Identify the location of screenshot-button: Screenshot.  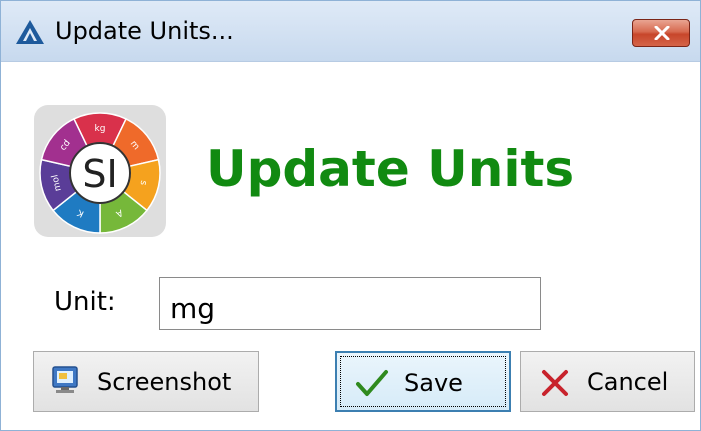
(146, 381).